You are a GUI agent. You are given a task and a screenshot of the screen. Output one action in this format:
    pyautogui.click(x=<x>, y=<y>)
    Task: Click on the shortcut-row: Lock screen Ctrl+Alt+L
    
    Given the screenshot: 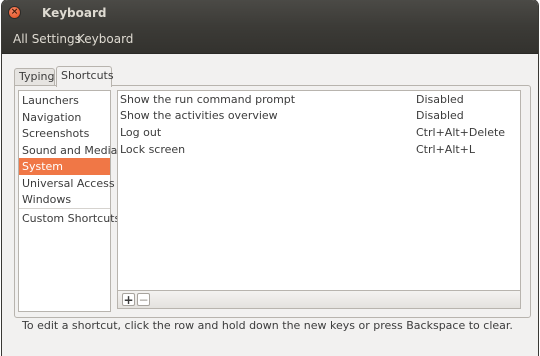 What is the action you would take?
    pyautogui.click(x=319, y=149)
    